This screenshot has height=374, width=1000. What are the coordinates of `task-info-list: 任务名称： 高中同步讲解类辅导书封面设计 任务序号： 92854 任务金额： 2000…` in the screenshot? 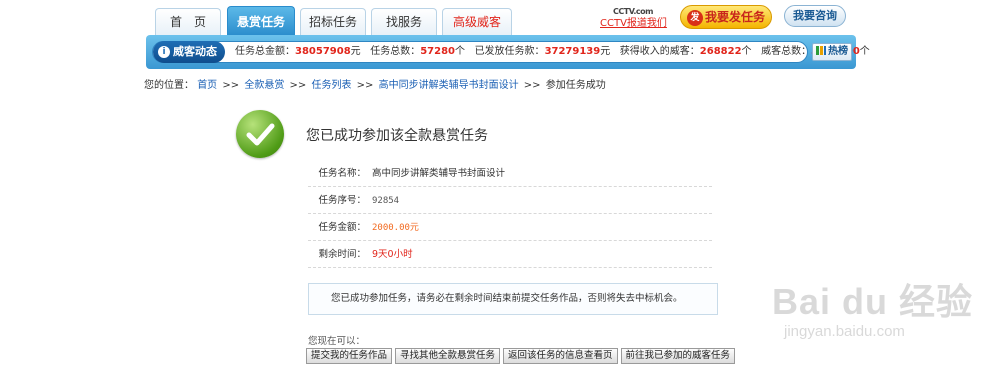 It's located at (510, 214).